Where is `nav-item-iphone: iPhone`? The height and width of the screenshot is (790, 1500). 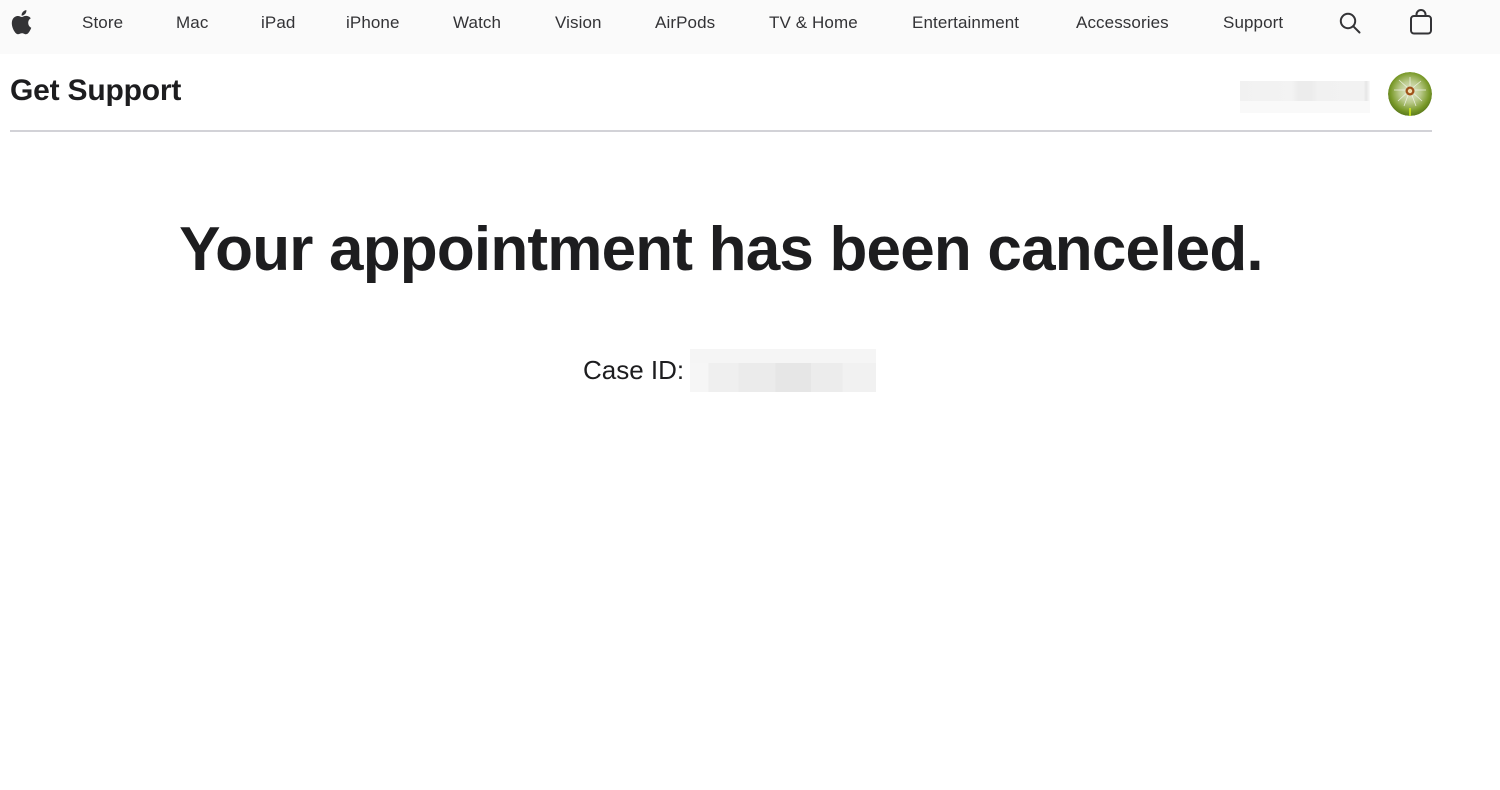
nav-item-iphone: iPhone is located at coordinates (373, 23).